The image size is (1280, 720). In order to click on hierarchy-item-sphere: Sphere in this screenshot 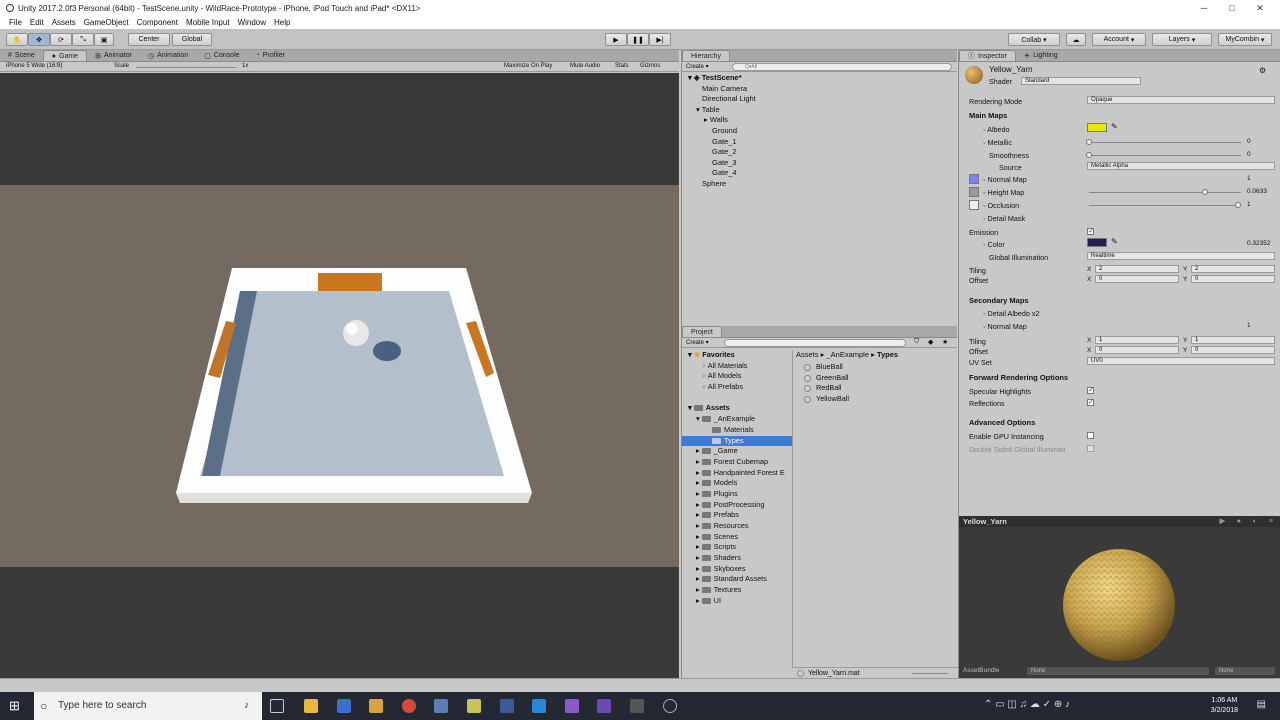, I will do `click(819, 184)`.